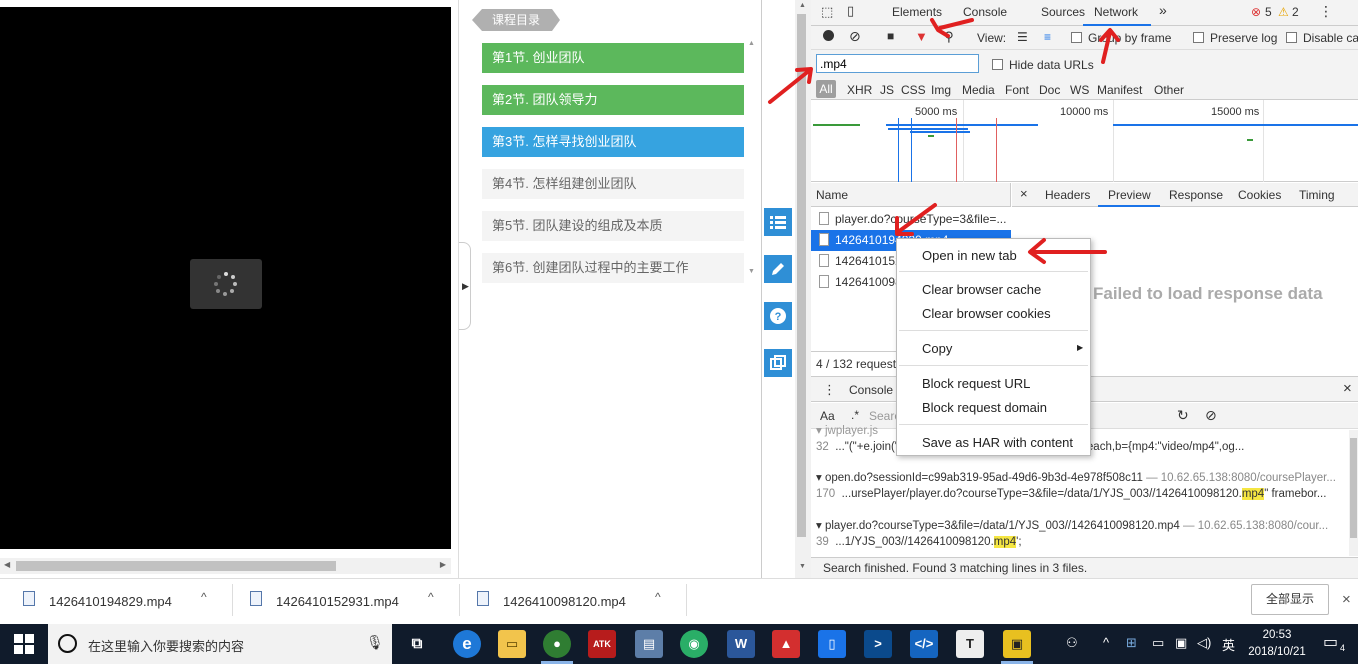 The height and width of the screenshot is (664, 1358). What do you see at coordinates (1343, 648) in the screenshot?
I see `notification-count: 4` at bounding box center [1343, 648].